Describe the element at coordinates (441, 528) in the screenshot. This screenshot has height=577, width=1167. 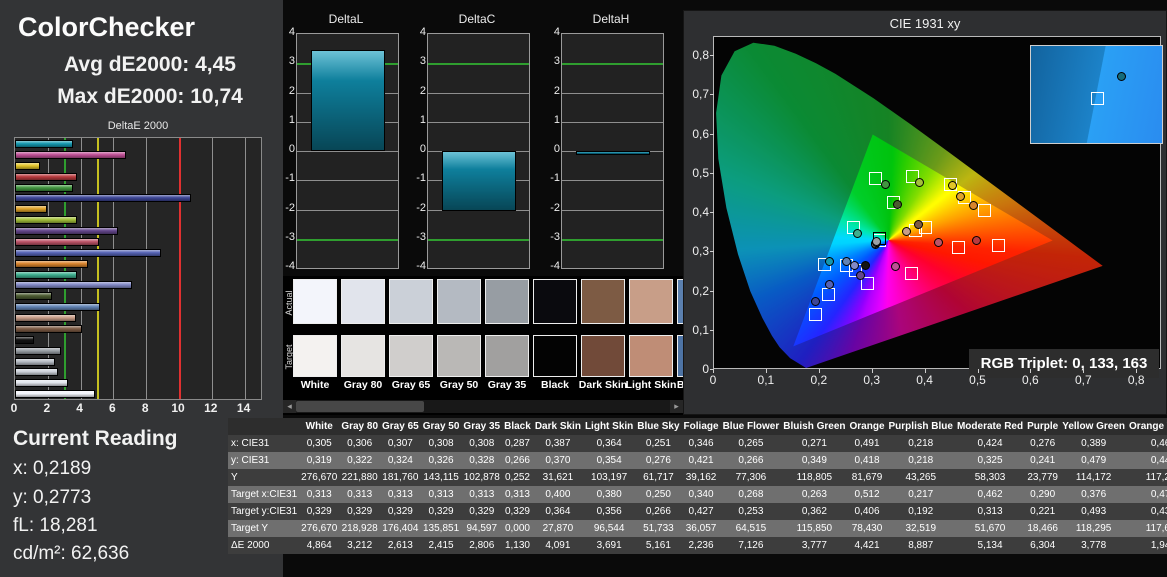
I see `table-cell: 135,851` at that location.